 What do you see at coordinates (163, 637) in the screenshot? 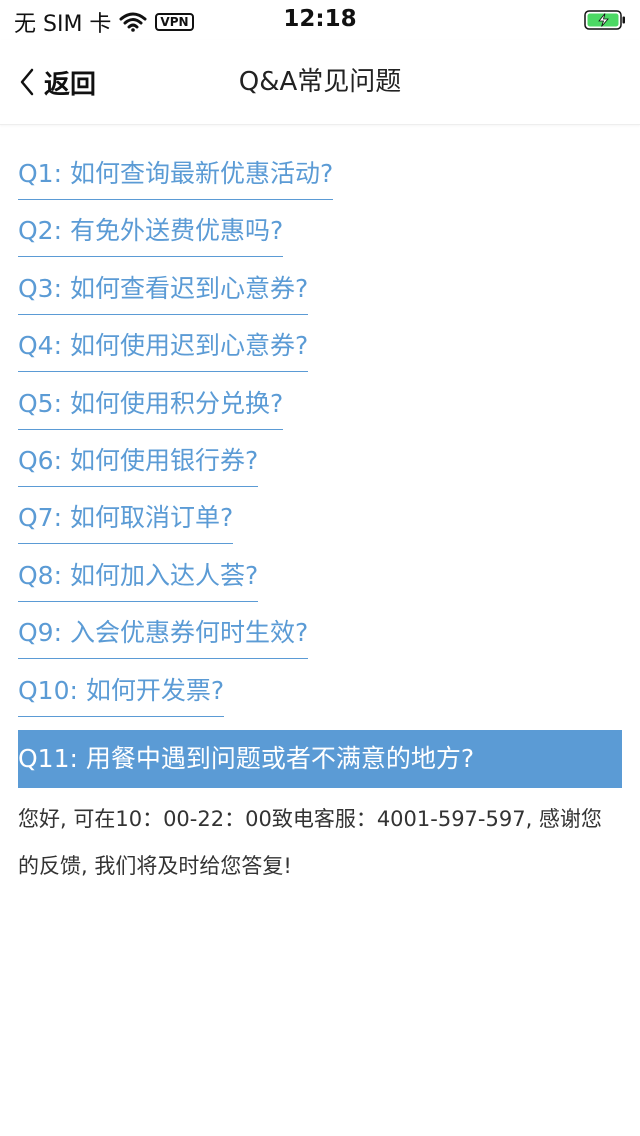
I see `faq-question-9: Q9: 入会优惠券何时生效?` at bounding box center [163, 637].